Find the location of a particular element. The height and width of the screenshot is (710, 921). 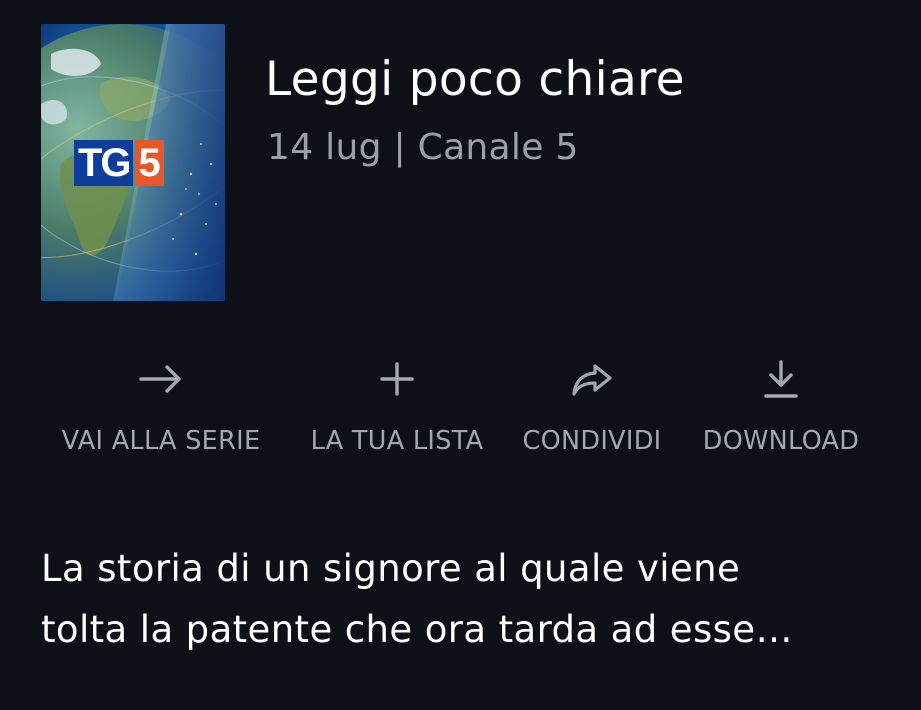

tg5-logo-five: 5 is located at coordinates (149, 163).